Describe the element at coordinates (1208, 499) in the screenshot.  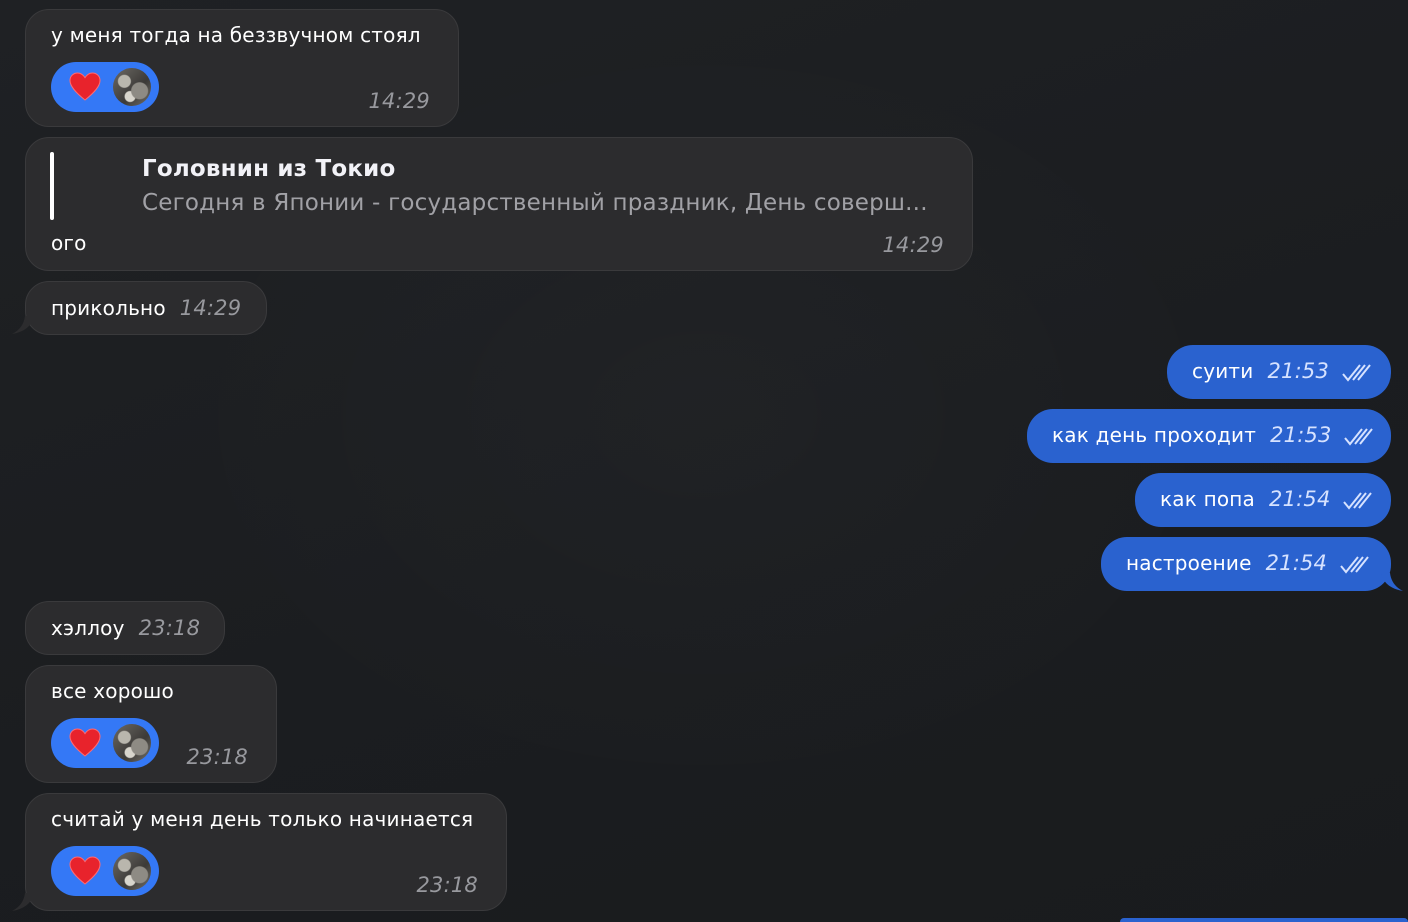
I see `message-body: как попа` at that location.